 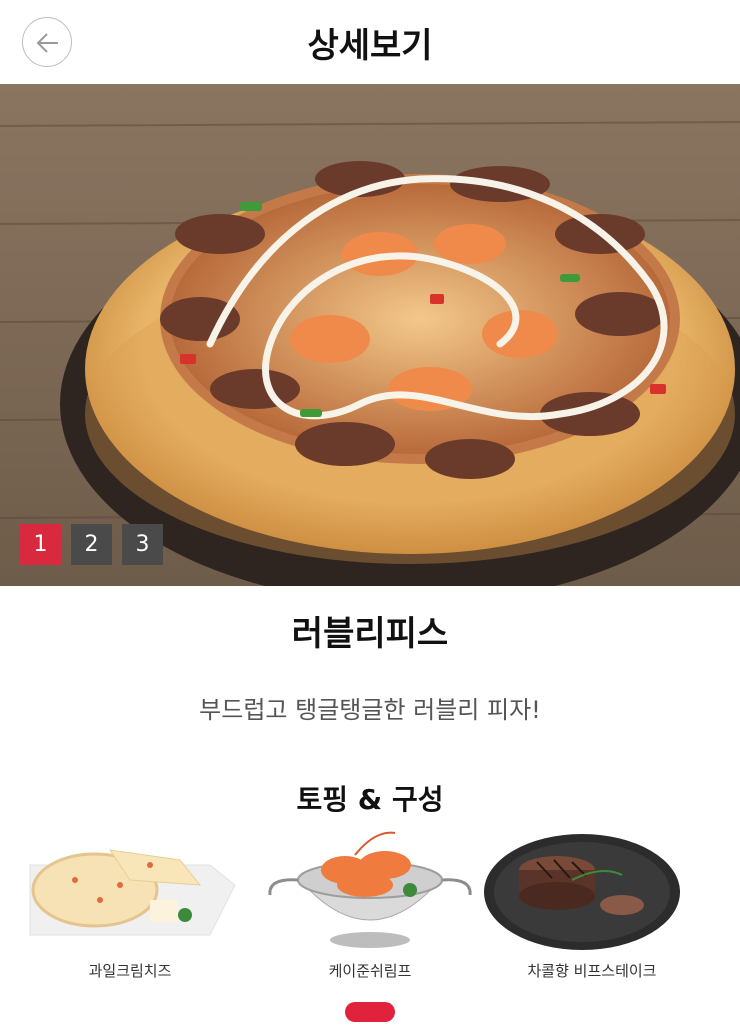 I want to click on topping-item: 과일크림치즈, so click(x=130, y=910).